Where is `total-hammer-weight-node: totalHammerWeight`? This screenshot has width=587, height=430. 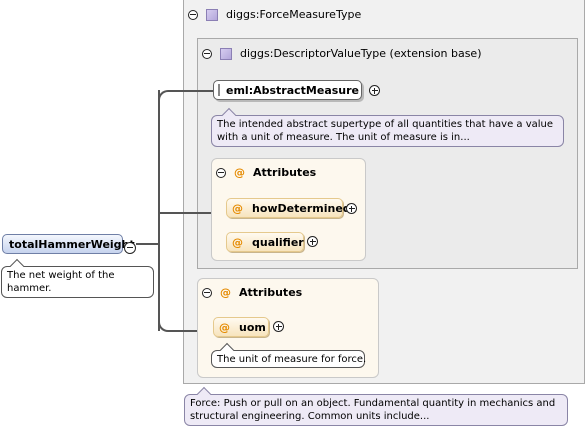
total-hammer-weight-node: totalHammerWeight is located at coordinates (68, 244).